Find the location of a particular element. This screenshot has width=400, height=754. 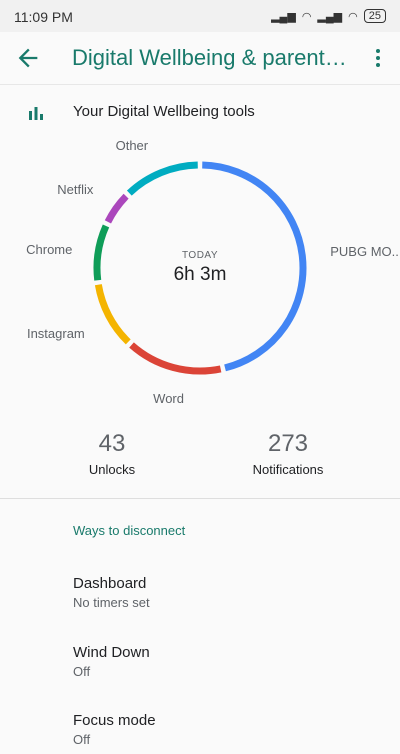

digital-wellbeing-tools-header: Your Digital Wellbeing tools is located at coordinates (200, 112).